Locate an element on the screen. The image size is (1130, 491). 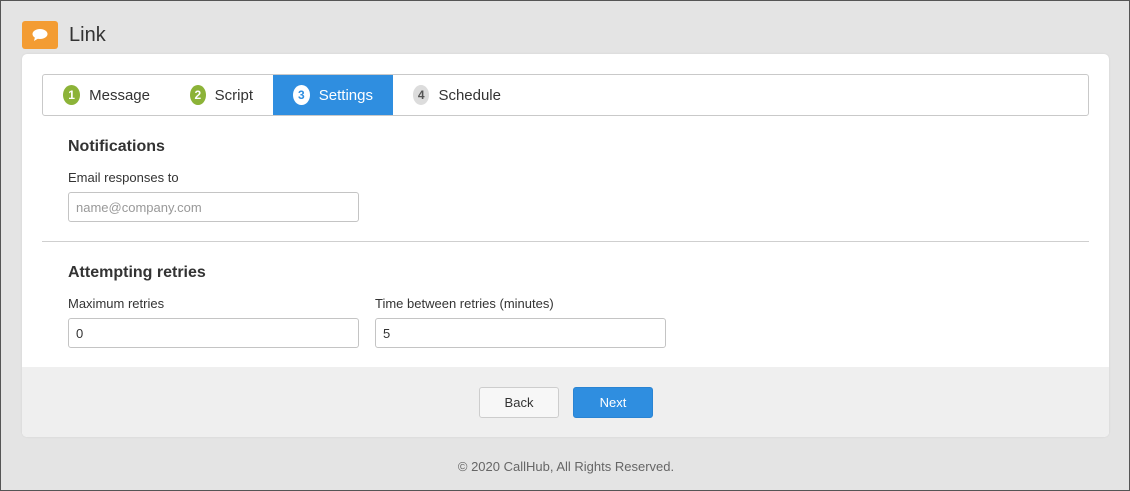
step-number: 3 is located at coordinates (301, 95).